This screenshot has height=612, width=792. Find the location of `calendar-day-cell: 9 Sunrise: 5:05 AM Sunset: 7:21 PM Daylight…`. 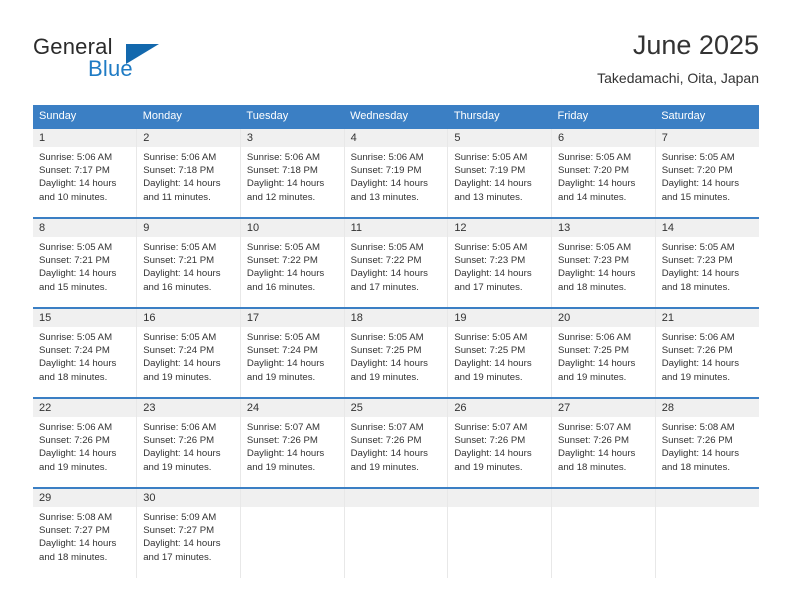

calendar-day-cell: 9 Sunrise: 5:05 AM Sunset: 7:21 PM Daylight… is located at coordinates (188, 262).